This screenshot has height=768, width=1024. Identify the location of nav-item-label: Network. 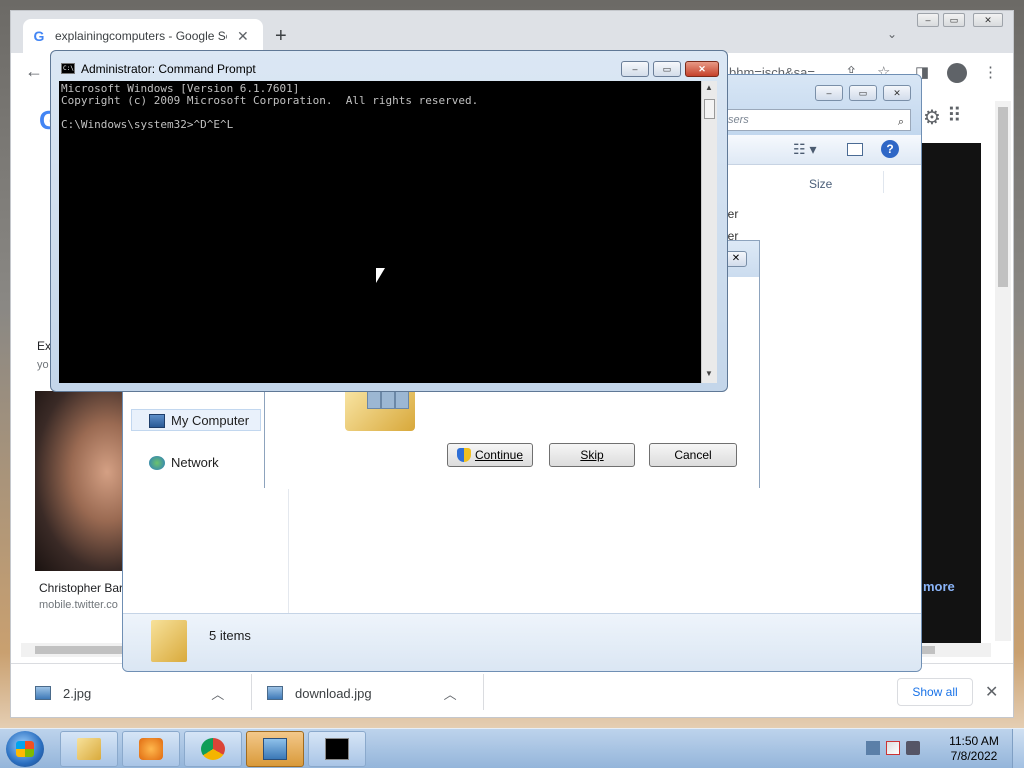
(195, 462).